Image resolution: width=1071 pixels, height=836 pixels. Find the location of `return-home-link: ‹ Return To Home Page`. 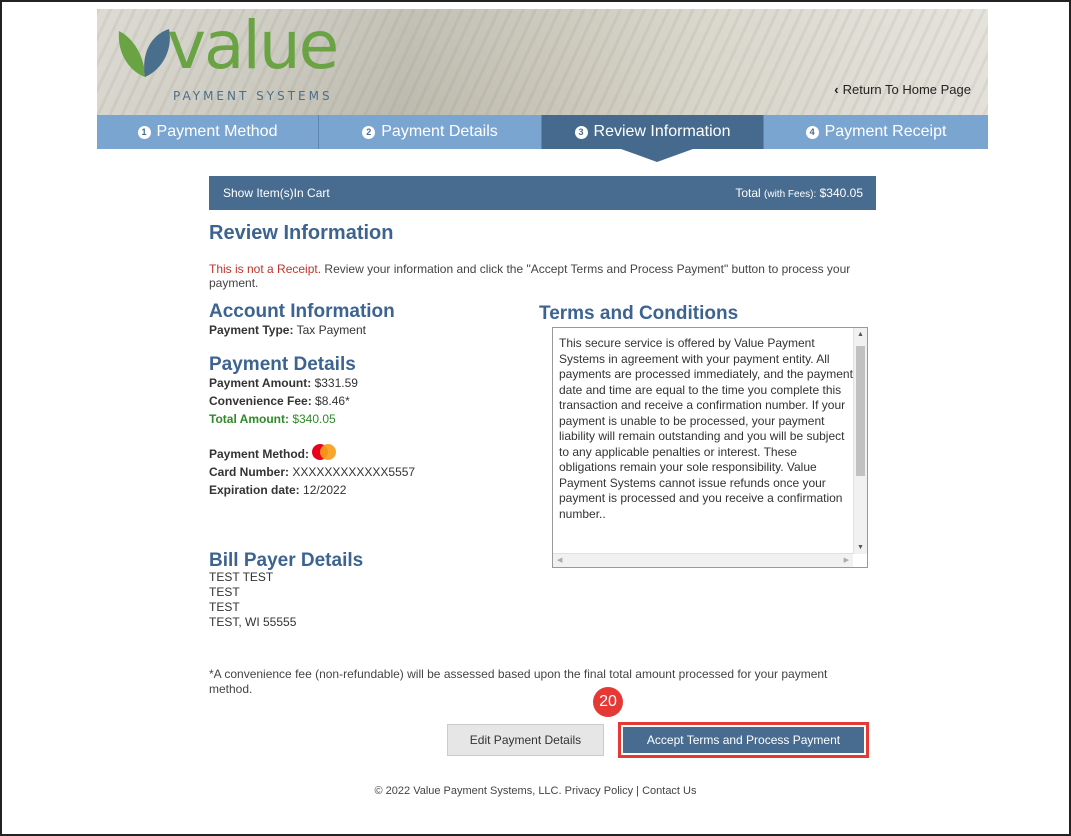

return-home-link: ‹ Return To Home Page is located at coordinates (902, 89).